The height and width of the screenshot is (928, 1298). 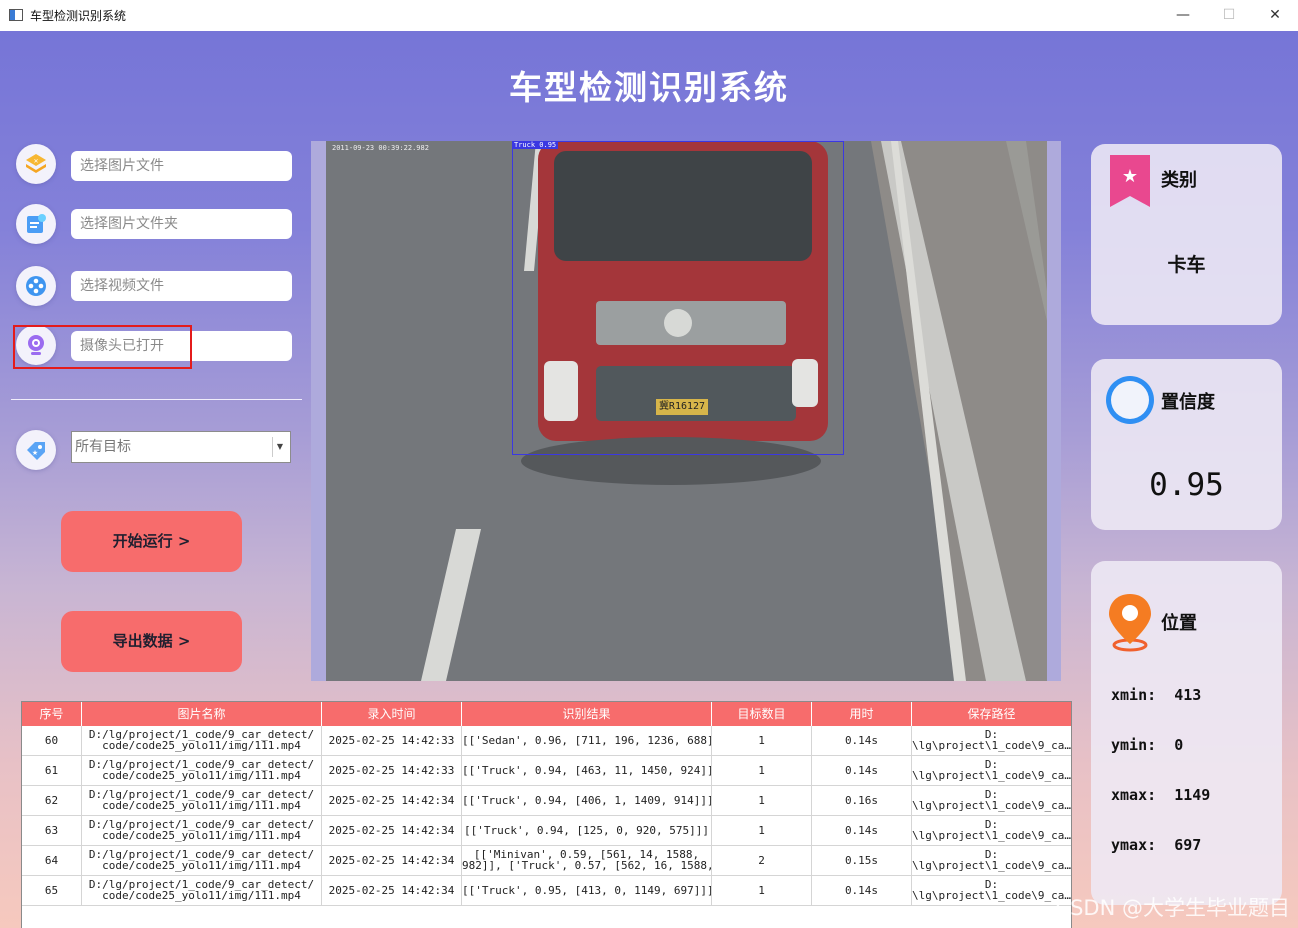 What do you see at coordinates (862, 714) in the screenshot?
I see `header-elapsed: 用时` at bounding box center [862, 714].